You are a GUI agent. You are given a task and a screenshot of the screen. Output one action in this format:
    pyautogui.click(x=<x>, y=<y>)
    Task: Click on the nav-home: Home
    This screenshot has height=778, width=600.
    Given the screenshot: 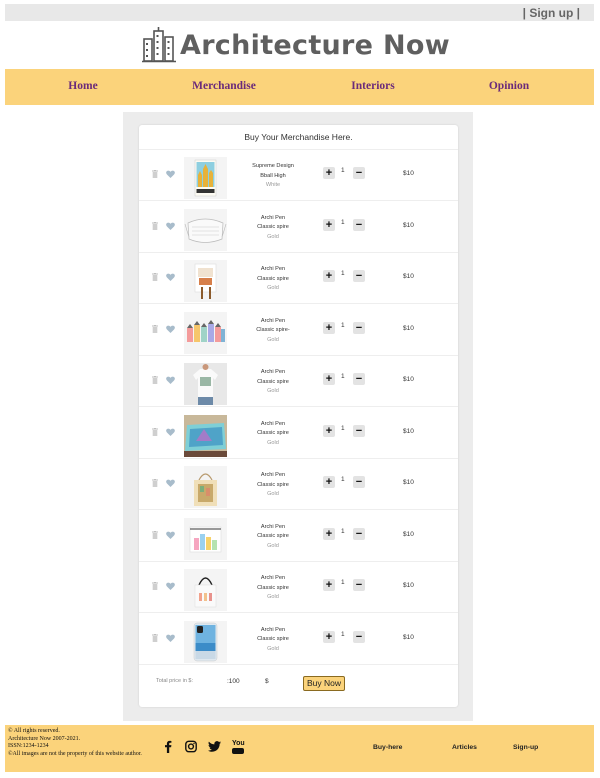 What is the action you would take?
    pyautogui.click(x=82, y=86)
    